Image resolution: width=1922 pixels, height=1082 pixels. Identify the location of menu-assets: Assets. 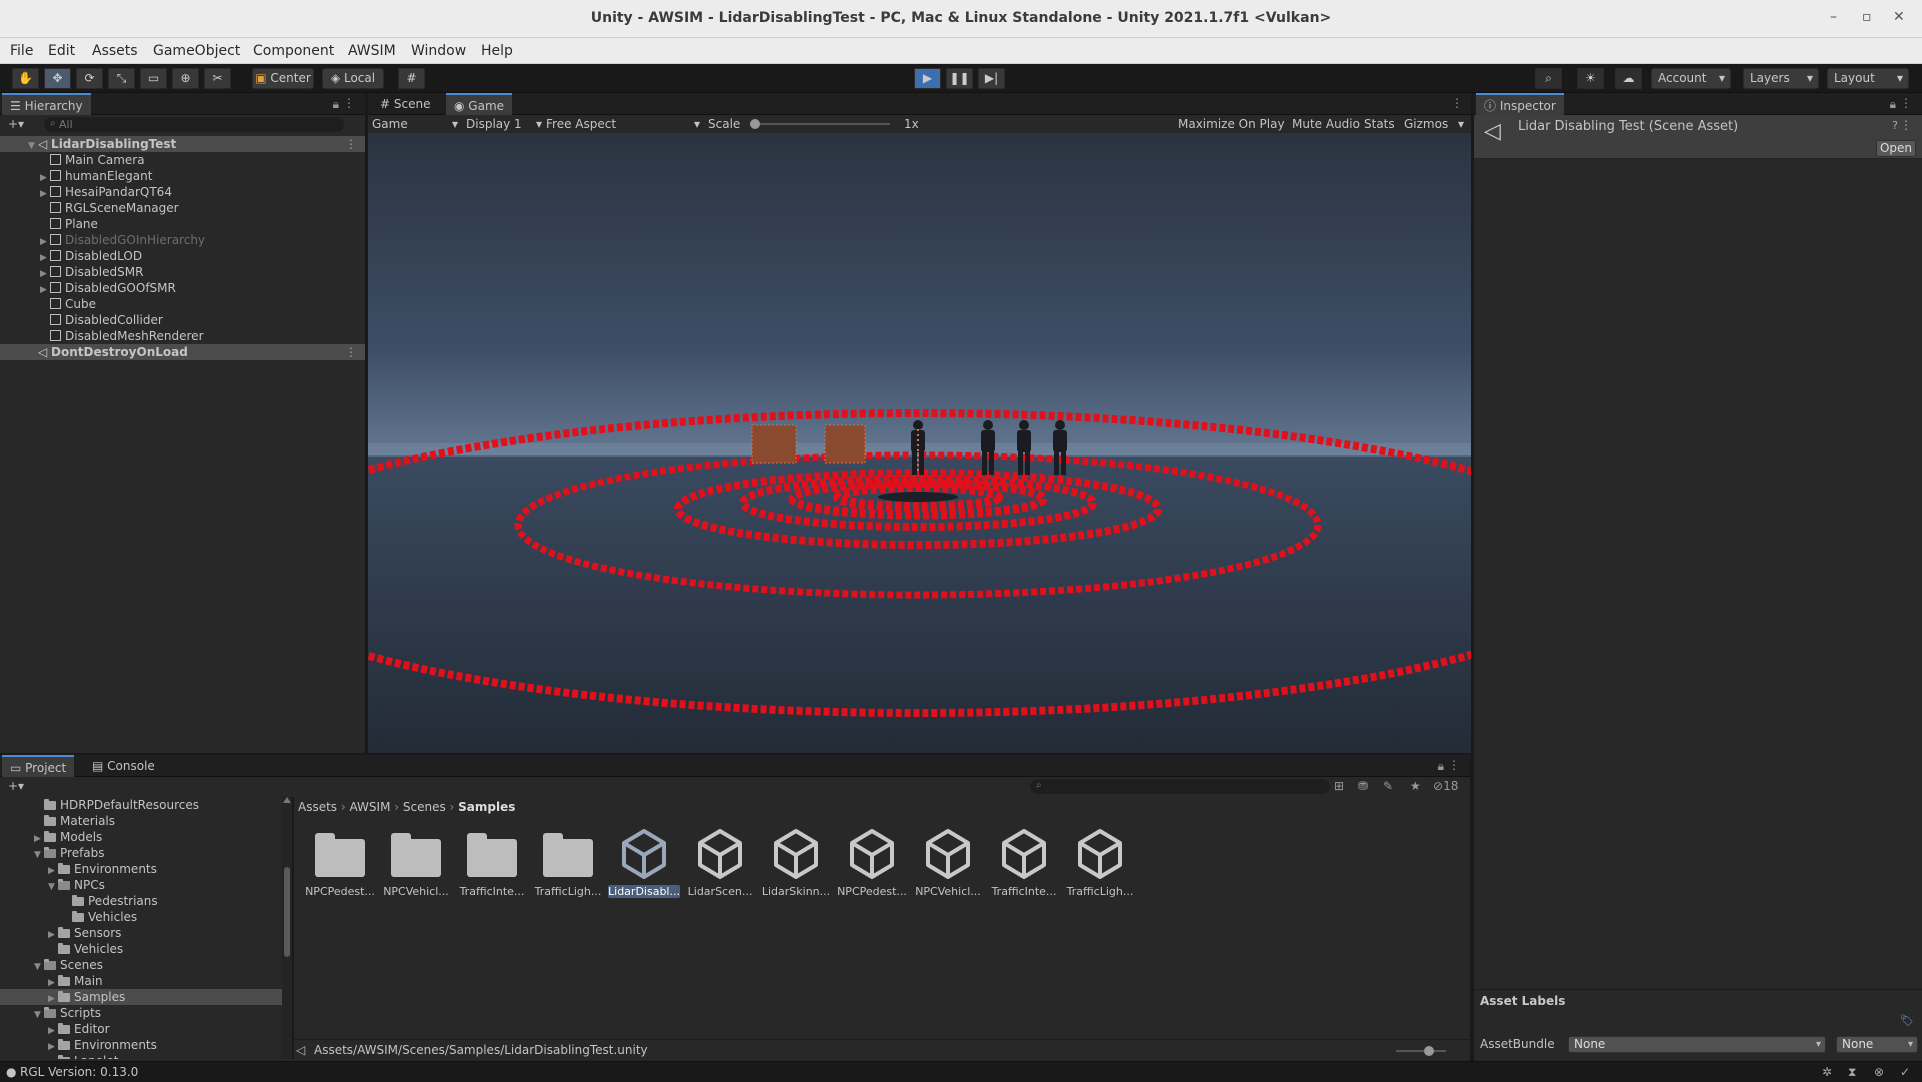
(115, 51).